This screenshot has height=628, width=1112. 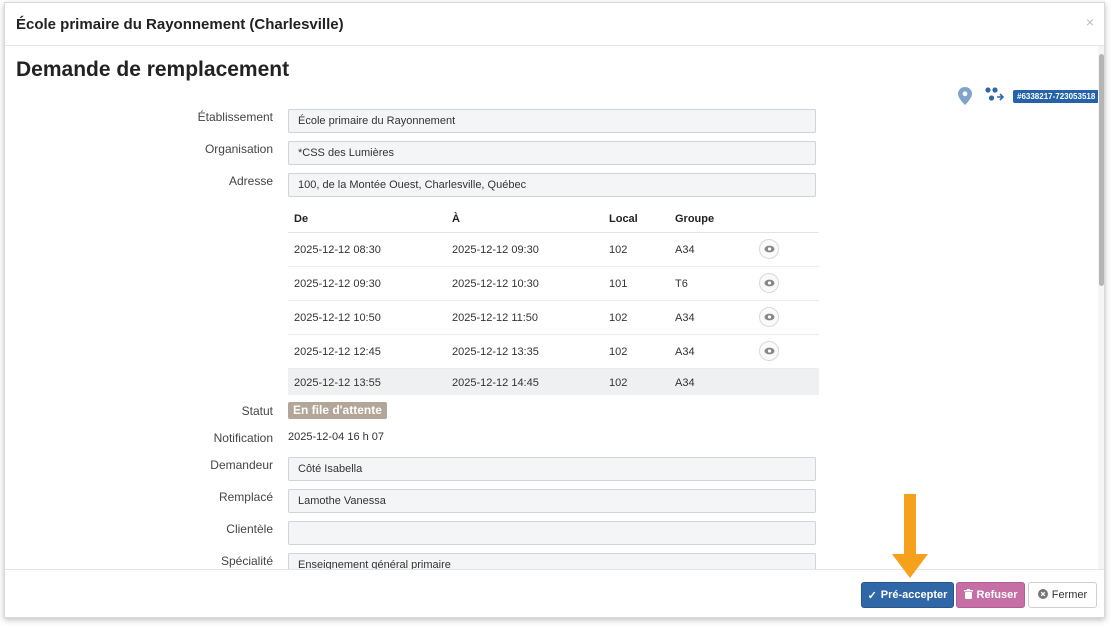 I want to click on etablissement-field: École primaire du Rayonnement, so click(x=552, y=121).